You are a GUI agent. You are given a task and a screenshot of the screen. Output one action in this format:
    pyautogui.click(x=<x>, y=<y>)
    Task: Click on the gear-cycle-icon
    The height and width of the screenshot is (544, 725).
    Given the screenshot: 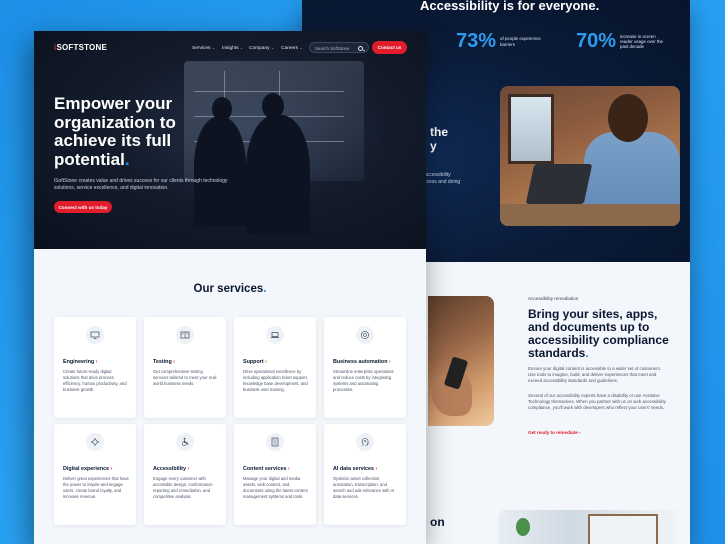 What is the action you would take?
    pyautogui.click(x=365, y=335)
    